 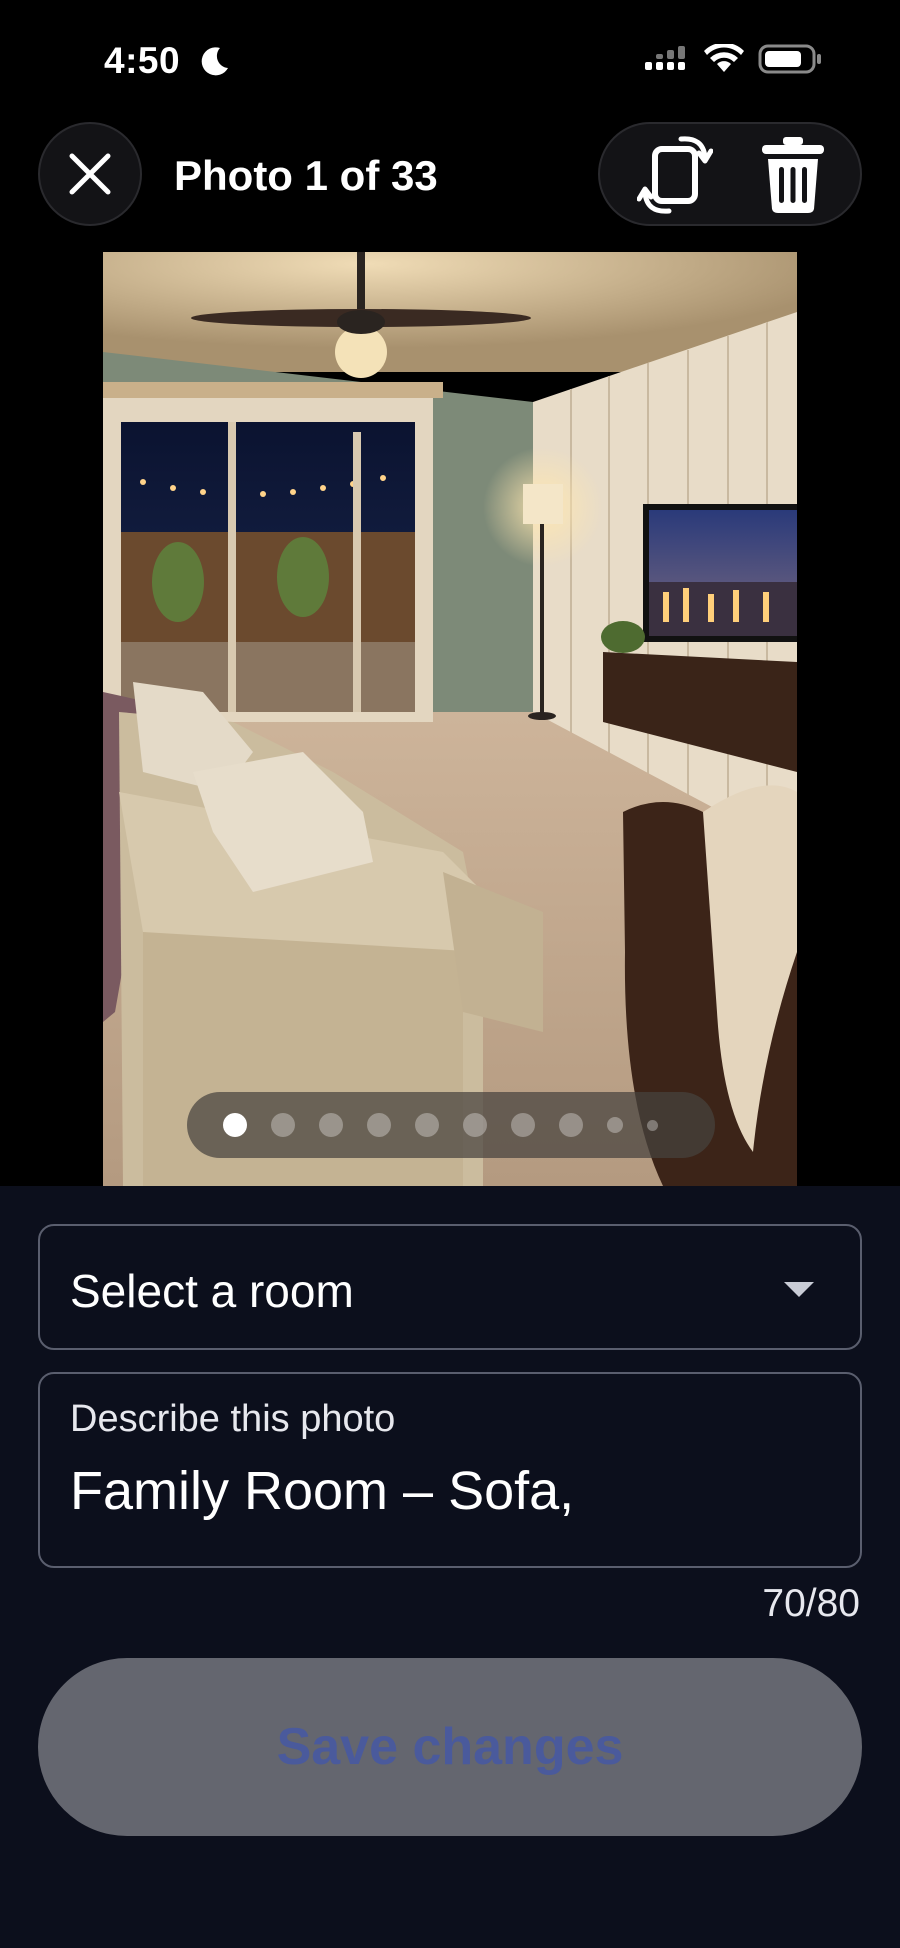 What do you see at coordinates (450, 1747) in the screenshot?
I see `save-button: Save changes` at bounding box center [450, 1747].